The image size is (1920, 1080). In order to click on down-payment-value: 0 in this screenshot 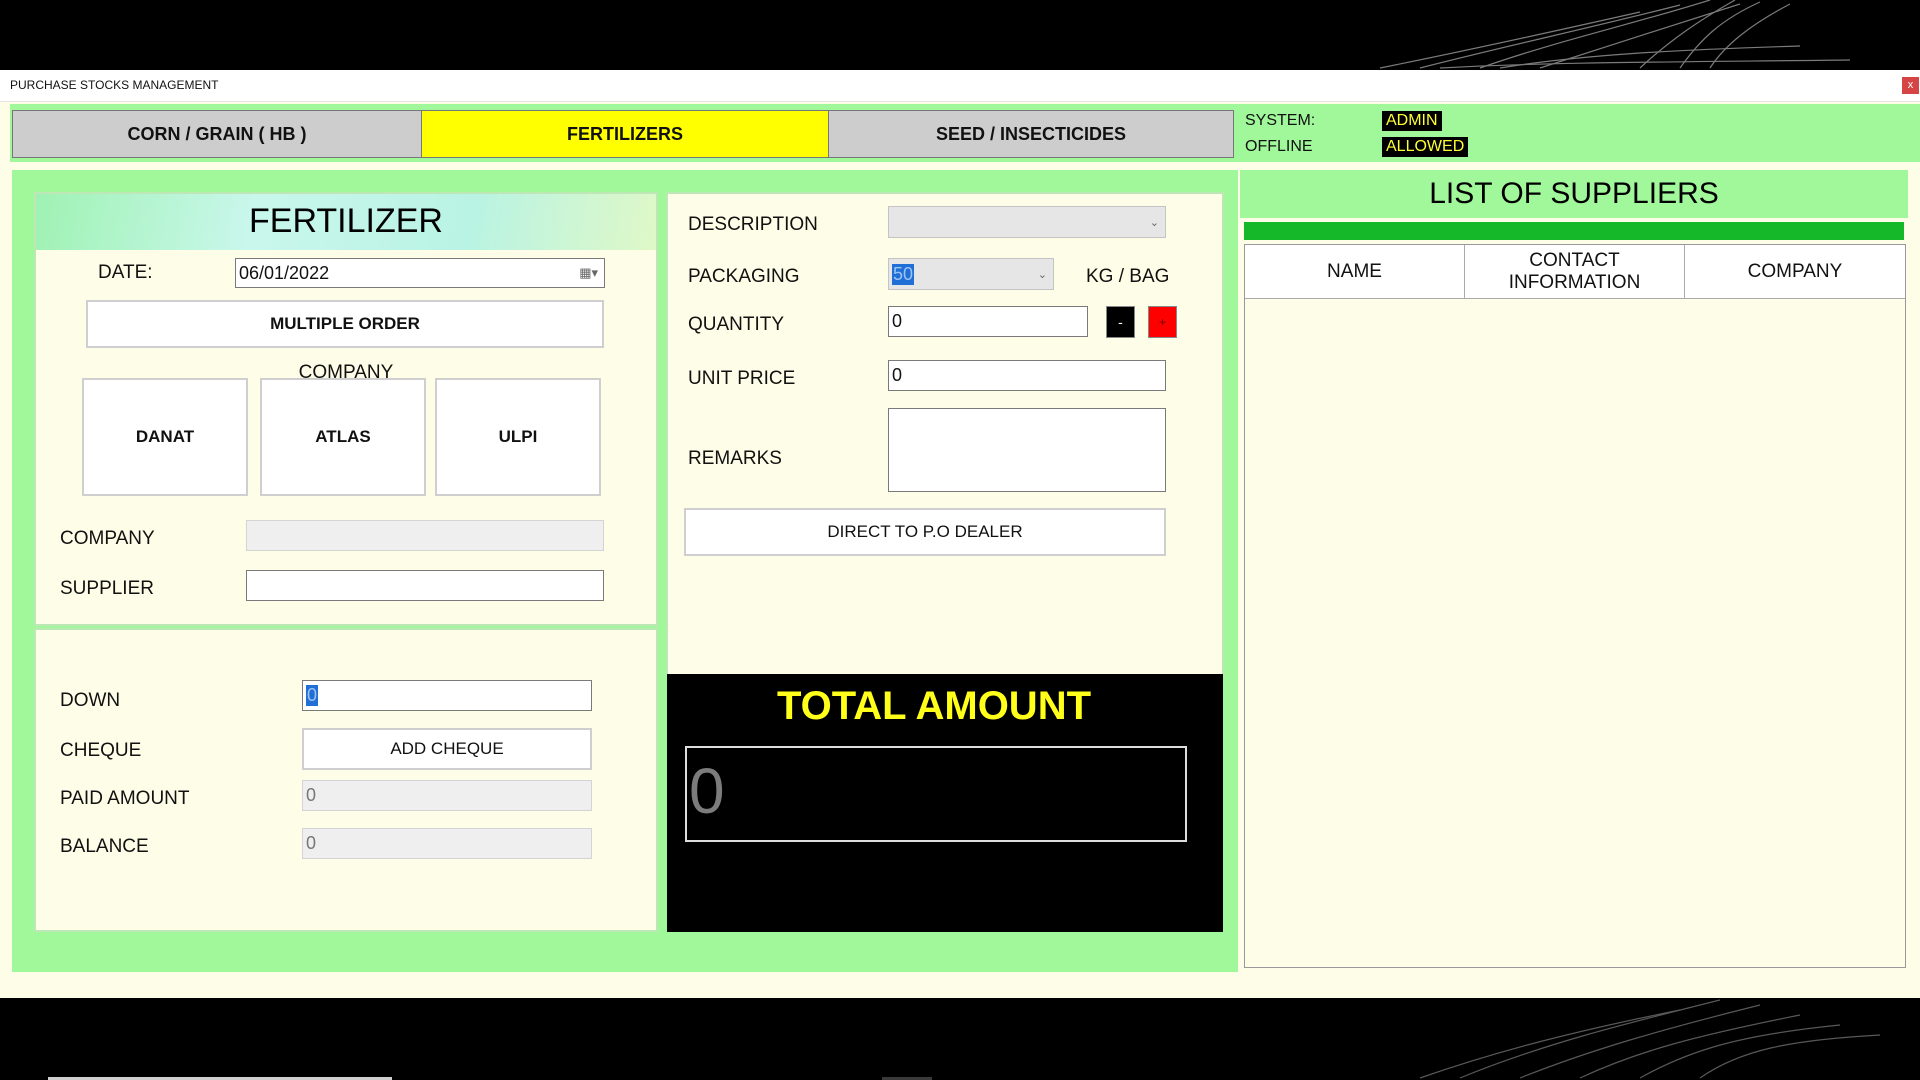, I will do `click(312, 695)`.